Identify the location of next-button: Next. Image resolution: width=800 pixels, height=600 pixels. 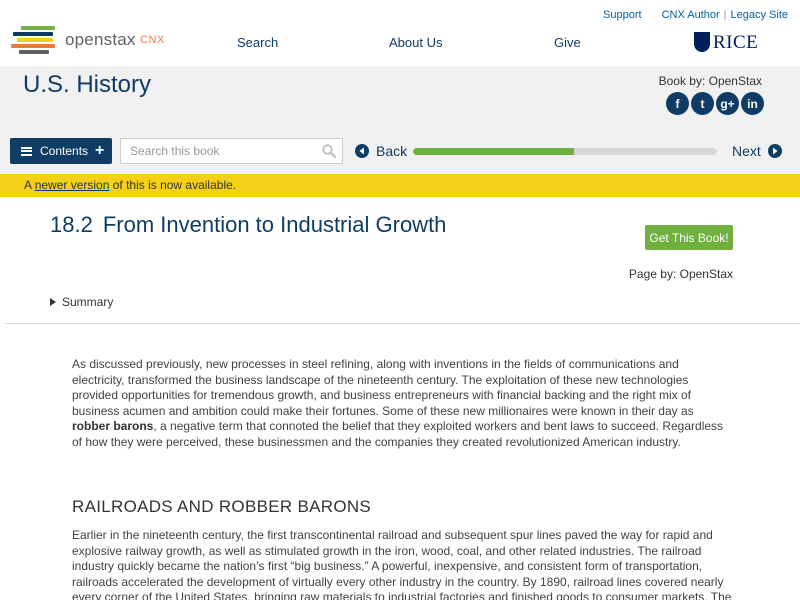
(757, 151).